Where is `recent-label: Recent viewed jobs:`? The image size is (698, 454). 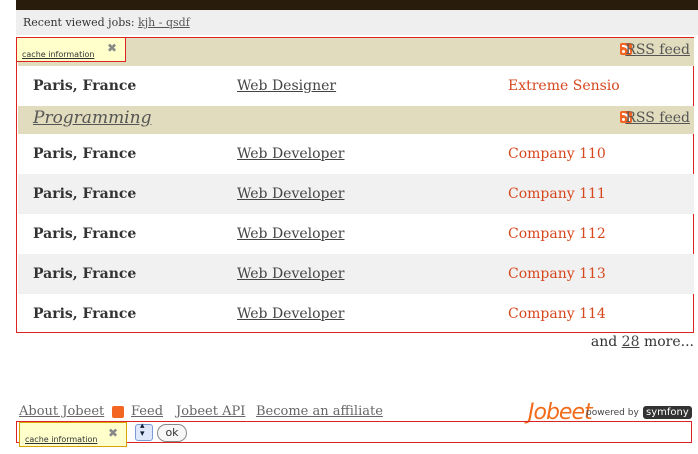
recent-label: Recent viewed jobs: is located at coordinates (79, 22).